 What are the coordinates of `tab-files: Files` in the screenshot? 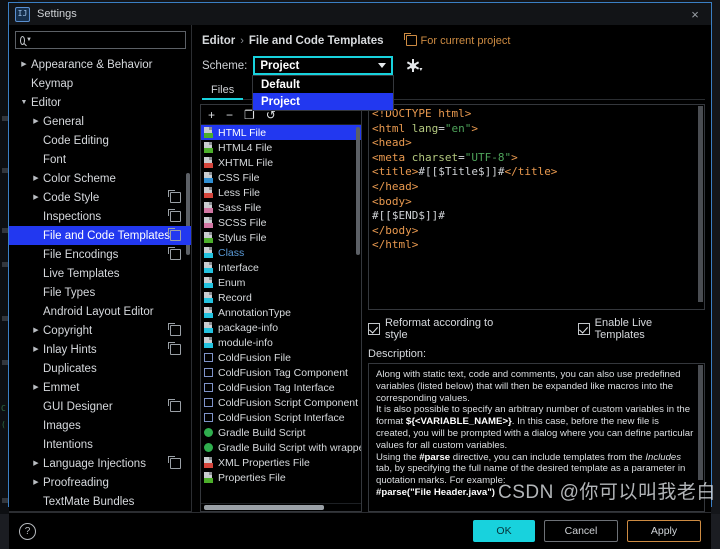 It's located at (223, 90).